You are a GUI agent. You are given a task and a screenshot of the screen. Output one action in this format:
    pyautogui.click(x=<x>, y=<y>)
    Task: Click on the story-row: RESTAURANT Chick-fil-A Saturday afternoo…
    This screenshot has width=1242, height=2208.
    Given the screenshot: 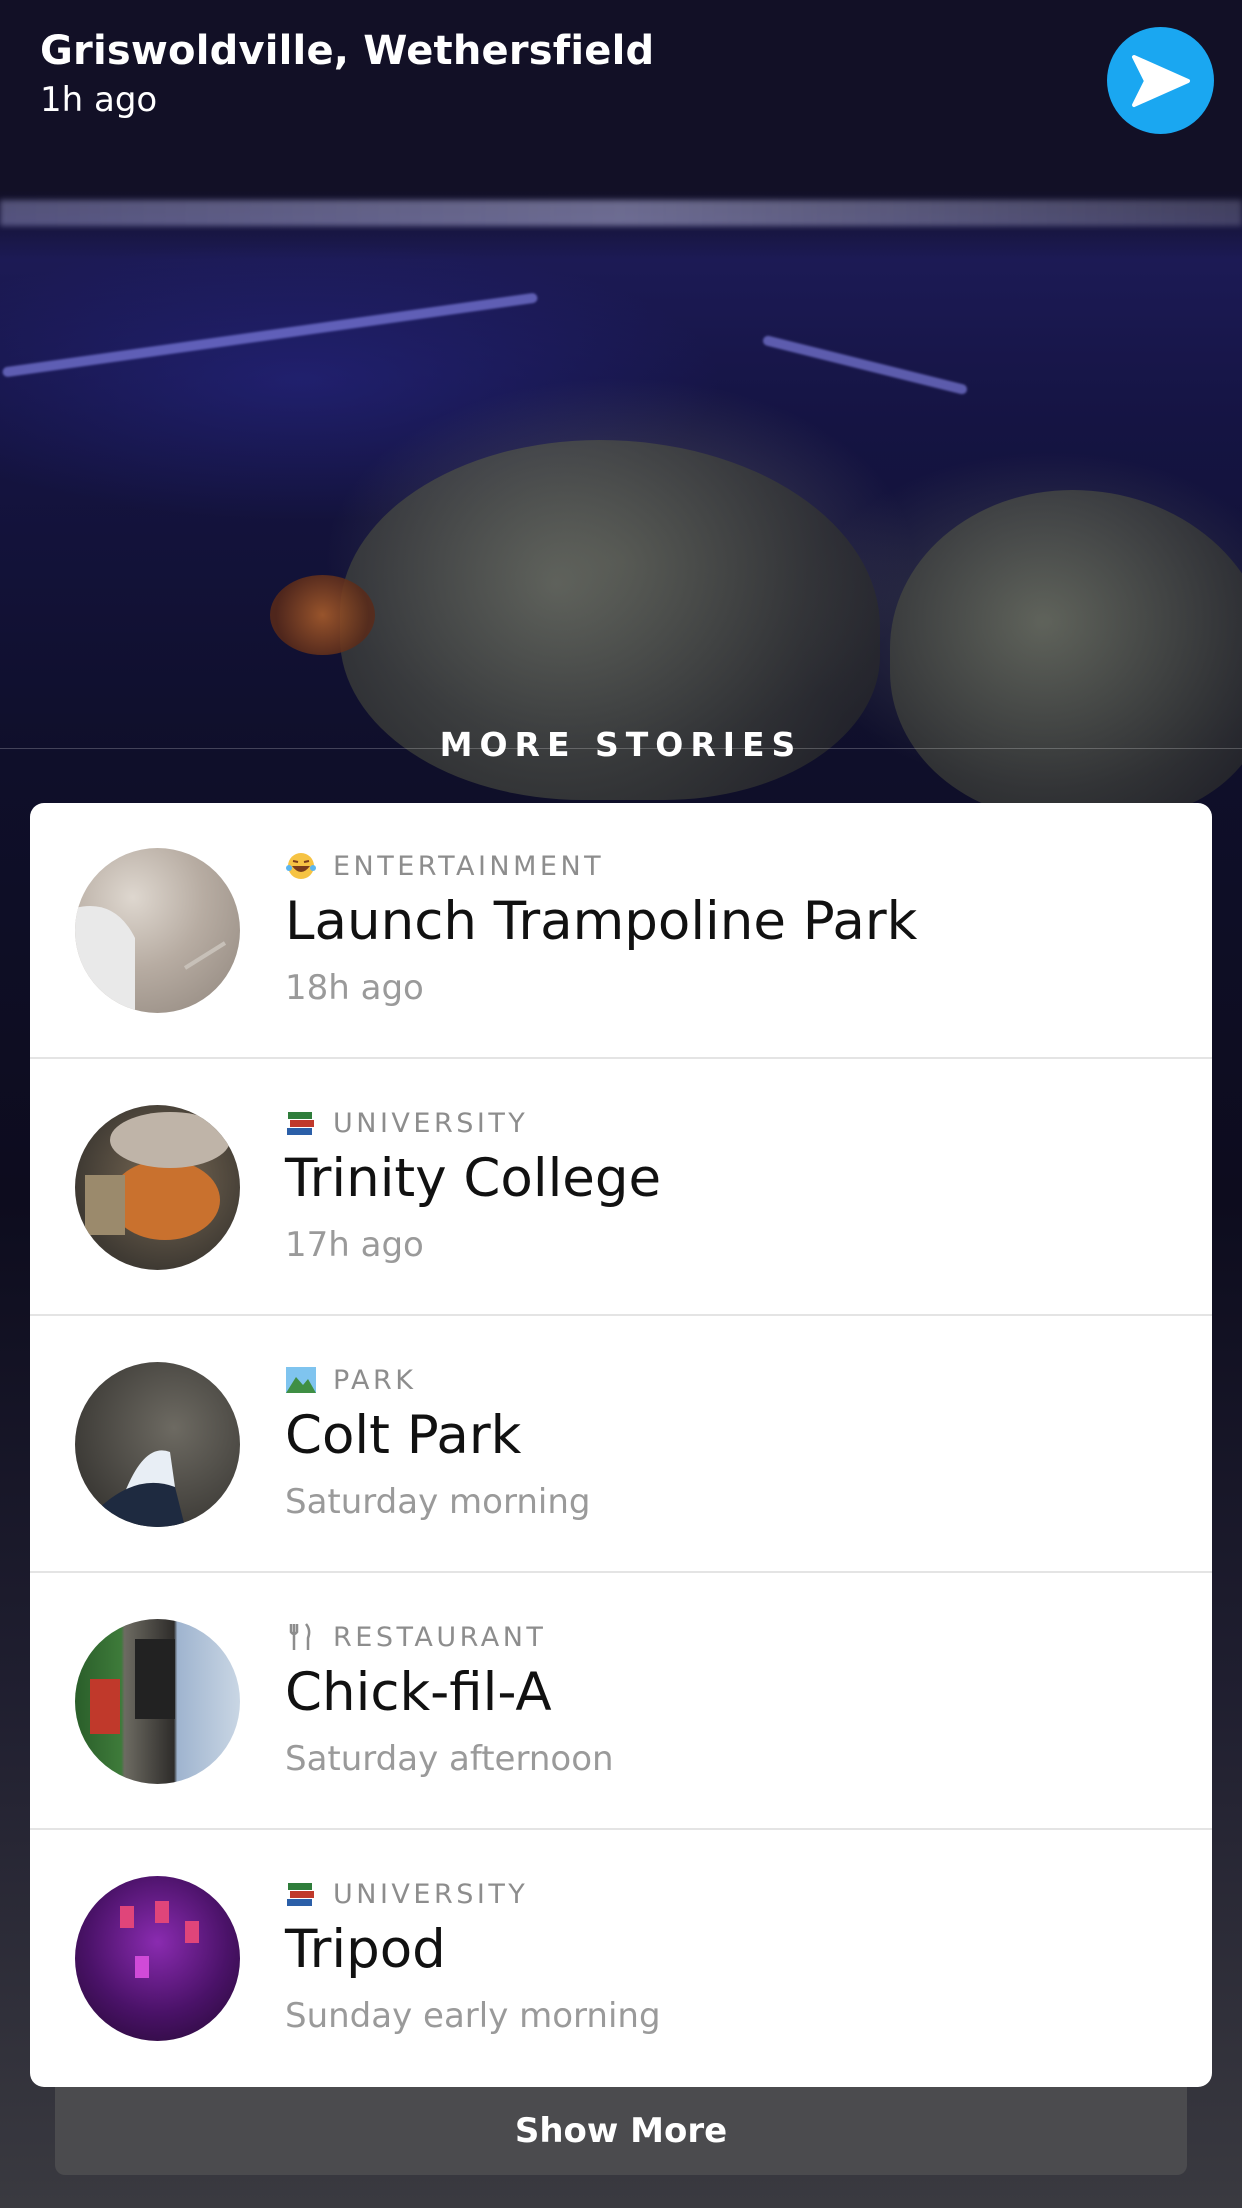 What is the action you would take?
    pyautogui.click(x=621, y=1702)
    